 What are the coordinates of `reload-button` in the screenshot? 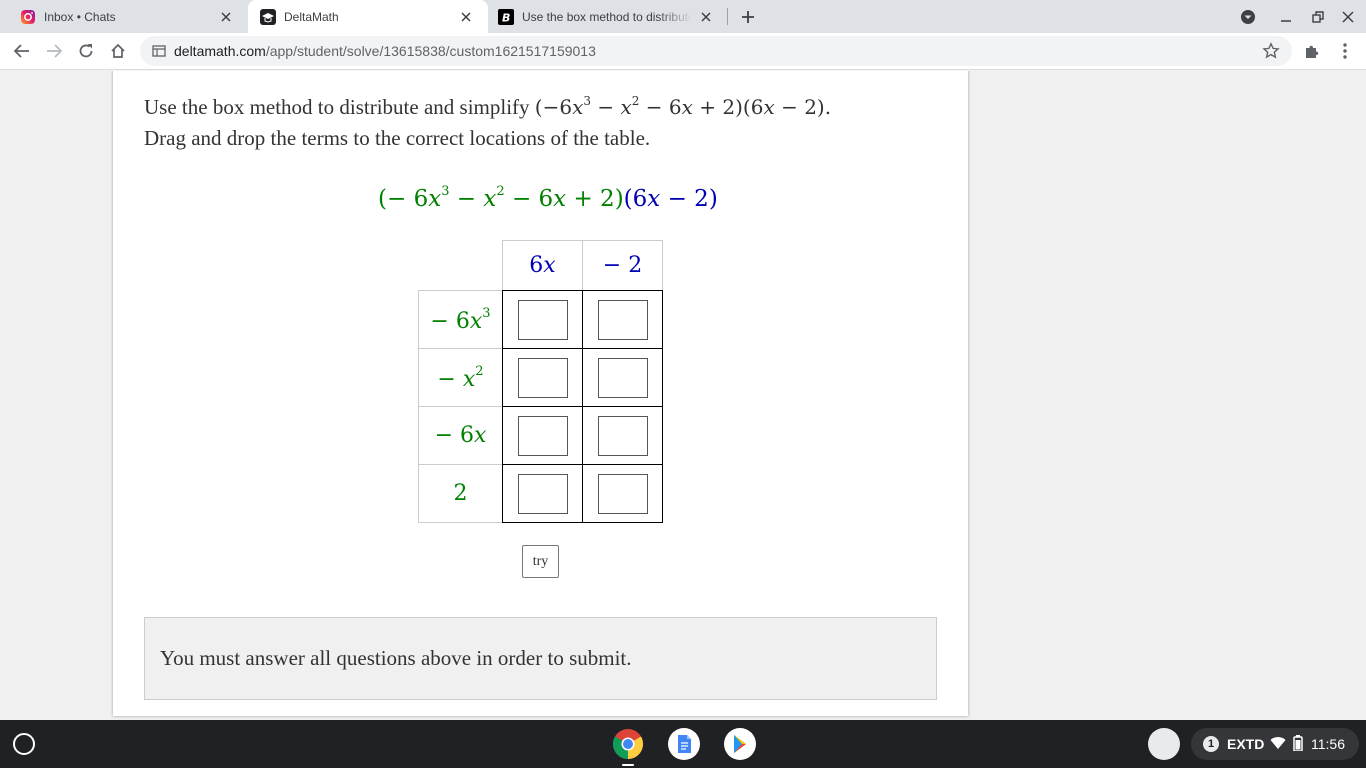 It's located at (86, 51).